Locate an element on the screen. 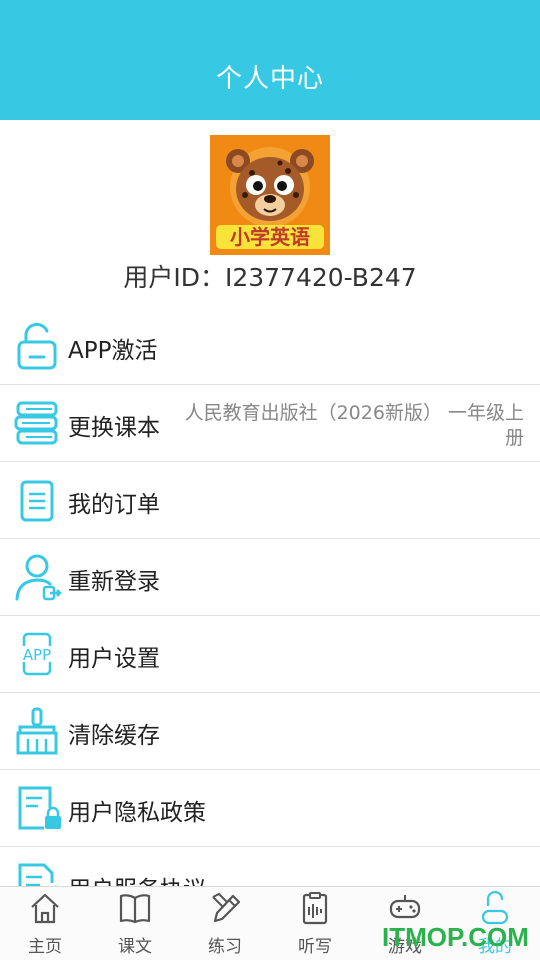 The width and height of the screenshot is (540, 960). menu-item-label: APP激活 is located at coordinates (113, 351).